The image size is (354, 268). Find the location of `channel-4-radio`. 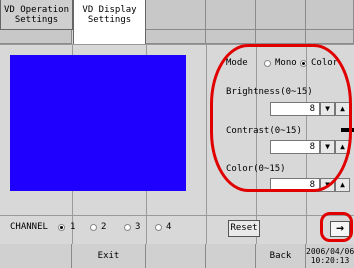

channel-4-radio is located at coordinates (158, 227).